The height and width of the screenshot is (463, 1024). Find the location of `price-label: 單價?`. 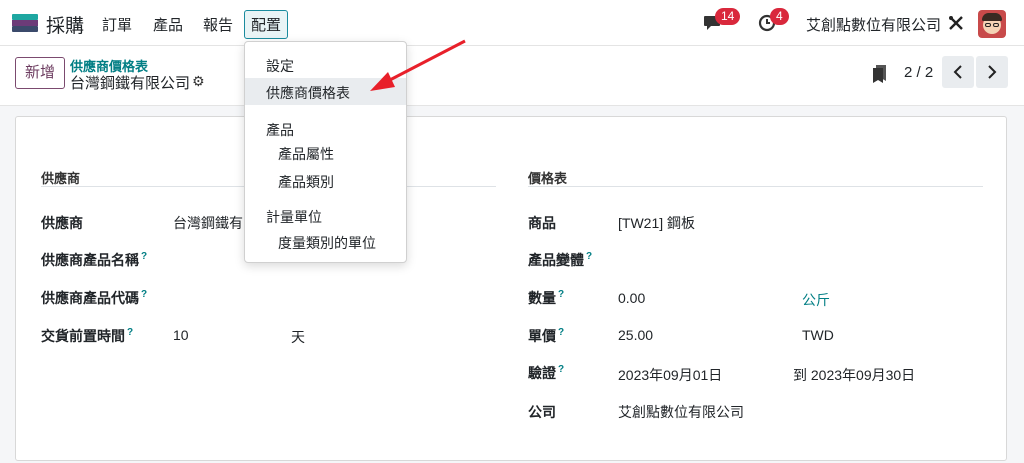

price-label: 單價? is located at coordinates (546, 335).